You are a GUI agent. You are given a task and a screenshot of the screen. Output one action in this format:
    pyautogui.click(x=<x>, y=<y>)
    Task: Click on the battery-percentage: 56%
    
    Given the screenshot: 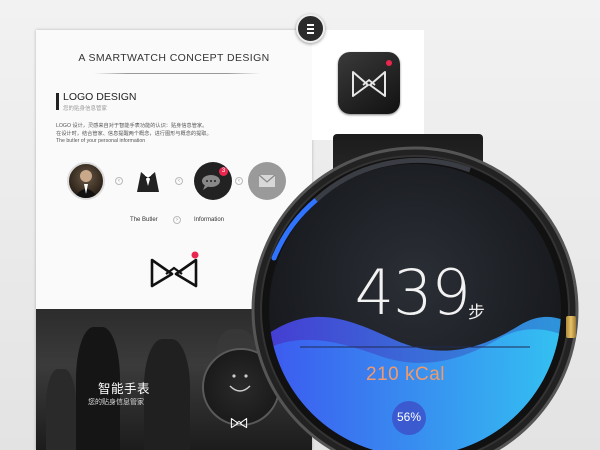 What is the action you would take?
    pyautogui.click(x=409, y=417)
    